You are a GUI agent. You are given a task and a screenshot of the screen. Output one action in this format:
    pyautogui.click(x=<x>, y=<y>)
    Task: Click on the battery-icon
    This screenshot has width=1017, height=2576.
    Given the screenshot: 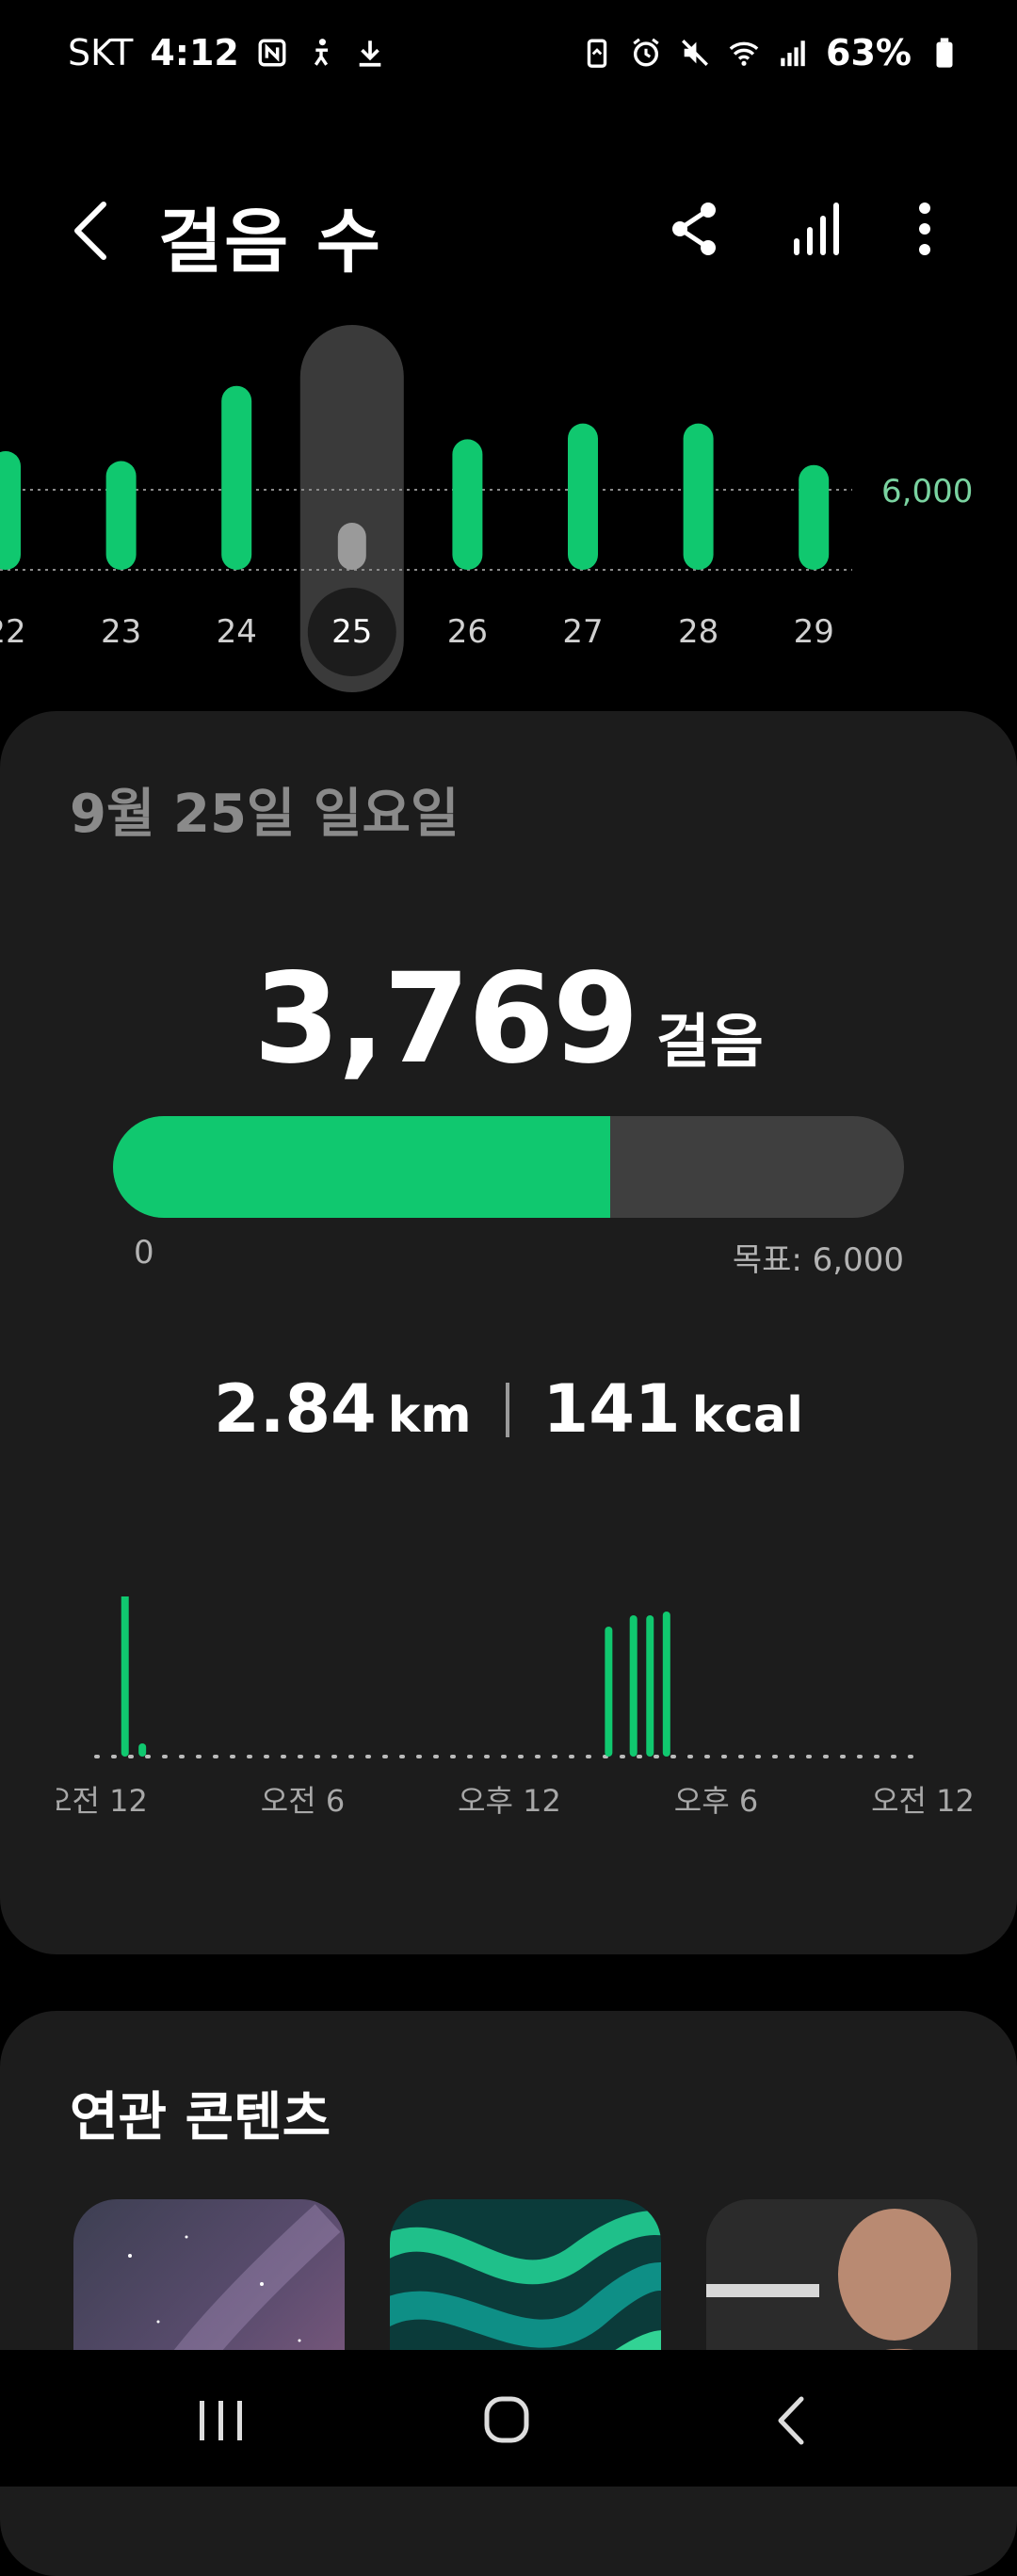 What is the action you would take?
    pyautogui.click(x=945, y=53)
    